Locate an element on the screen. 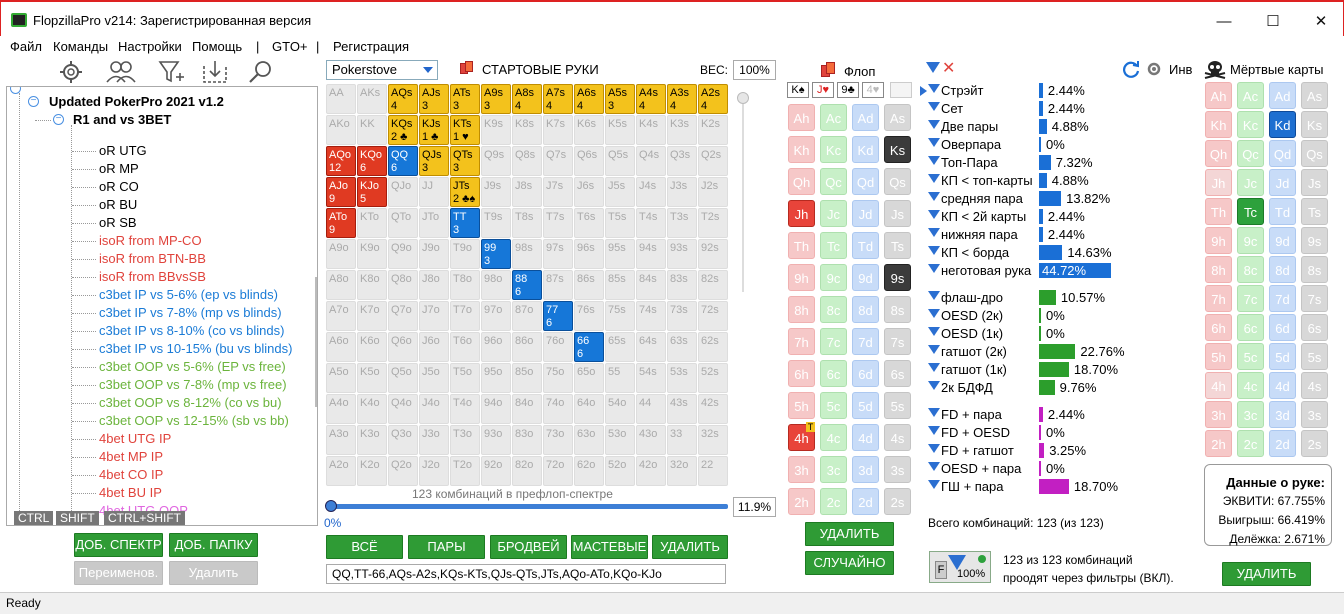  hand-cell: 73o is located at coordinates (558, 440).